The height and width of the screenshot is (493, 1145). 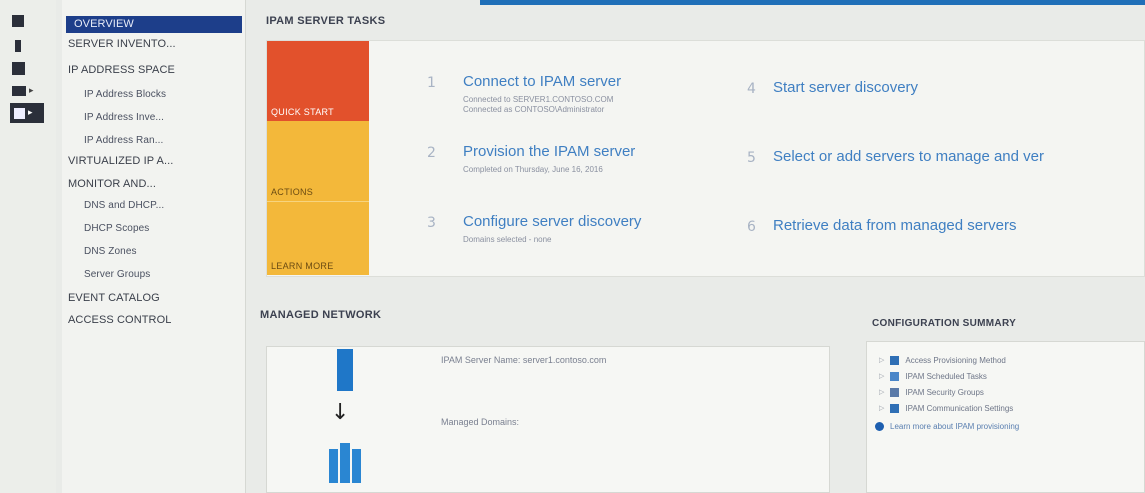 What do you see at coordinates (946, 376) in the screenshot?
I see `cs-item-label: IPAM Scheduled Tasks` at bounding box center [946, 376].